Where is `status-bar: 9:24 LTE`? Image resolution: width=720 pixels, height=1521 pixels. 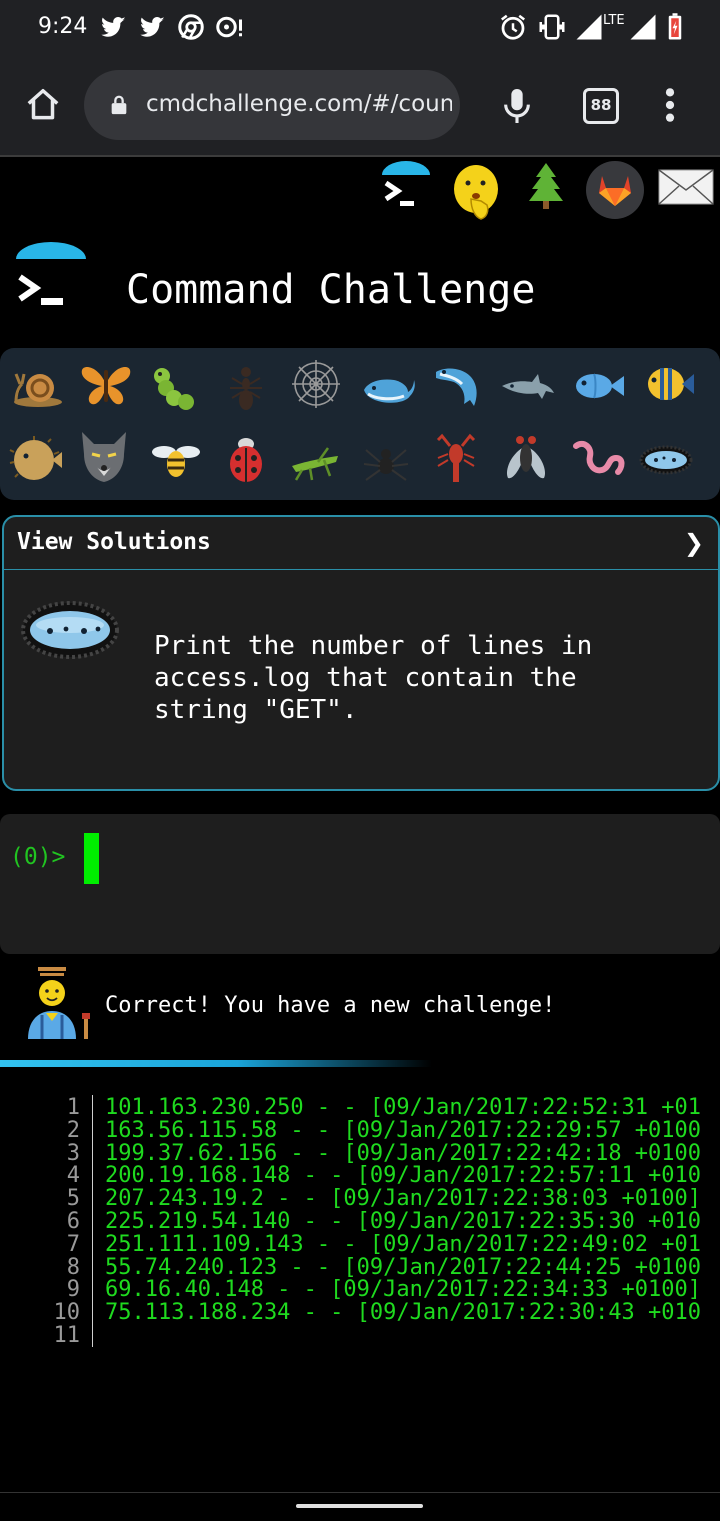
status-bar: 9:24 LTE is located at coordinates (360, 28).